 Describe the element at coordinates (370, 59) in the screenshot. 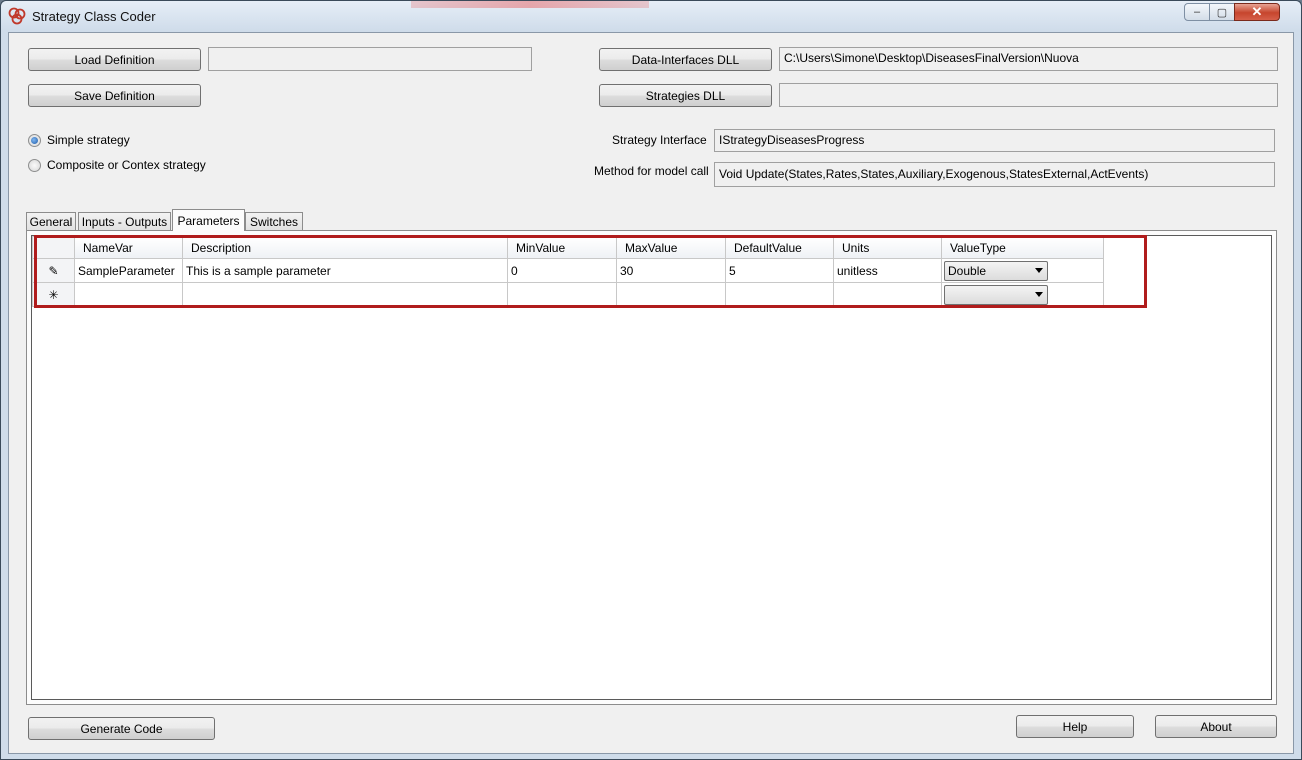

I see `load-definition-path-field` at that location.